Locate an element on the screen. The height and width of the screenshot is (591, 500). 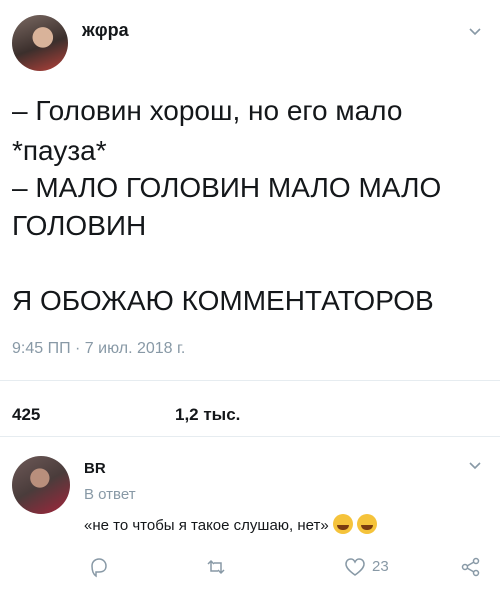
author-name: жφра is located at coordinates (105, 30).